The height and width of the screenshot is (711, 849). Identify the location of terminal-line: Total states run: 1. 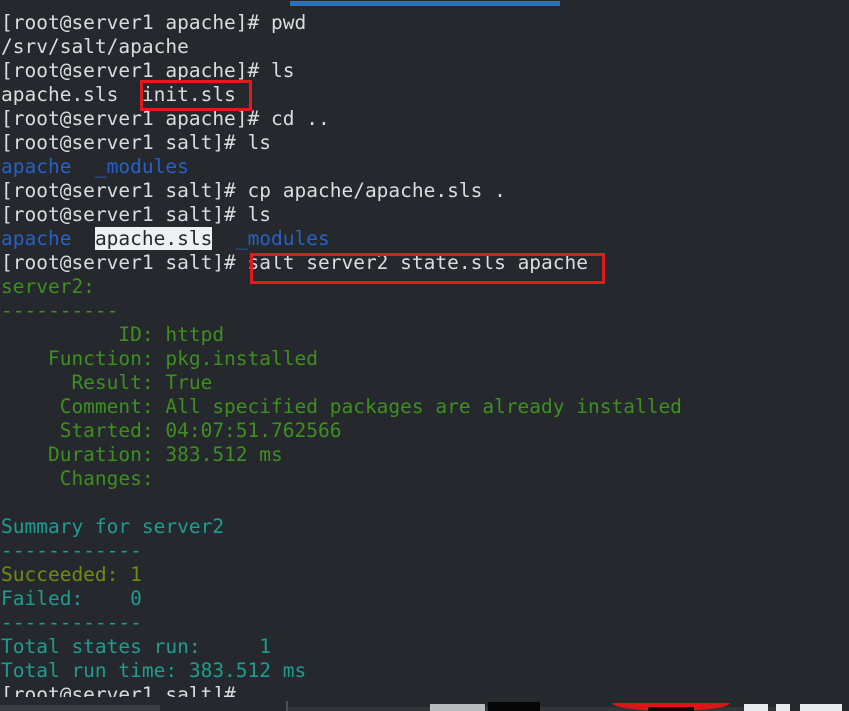
(424, 647).